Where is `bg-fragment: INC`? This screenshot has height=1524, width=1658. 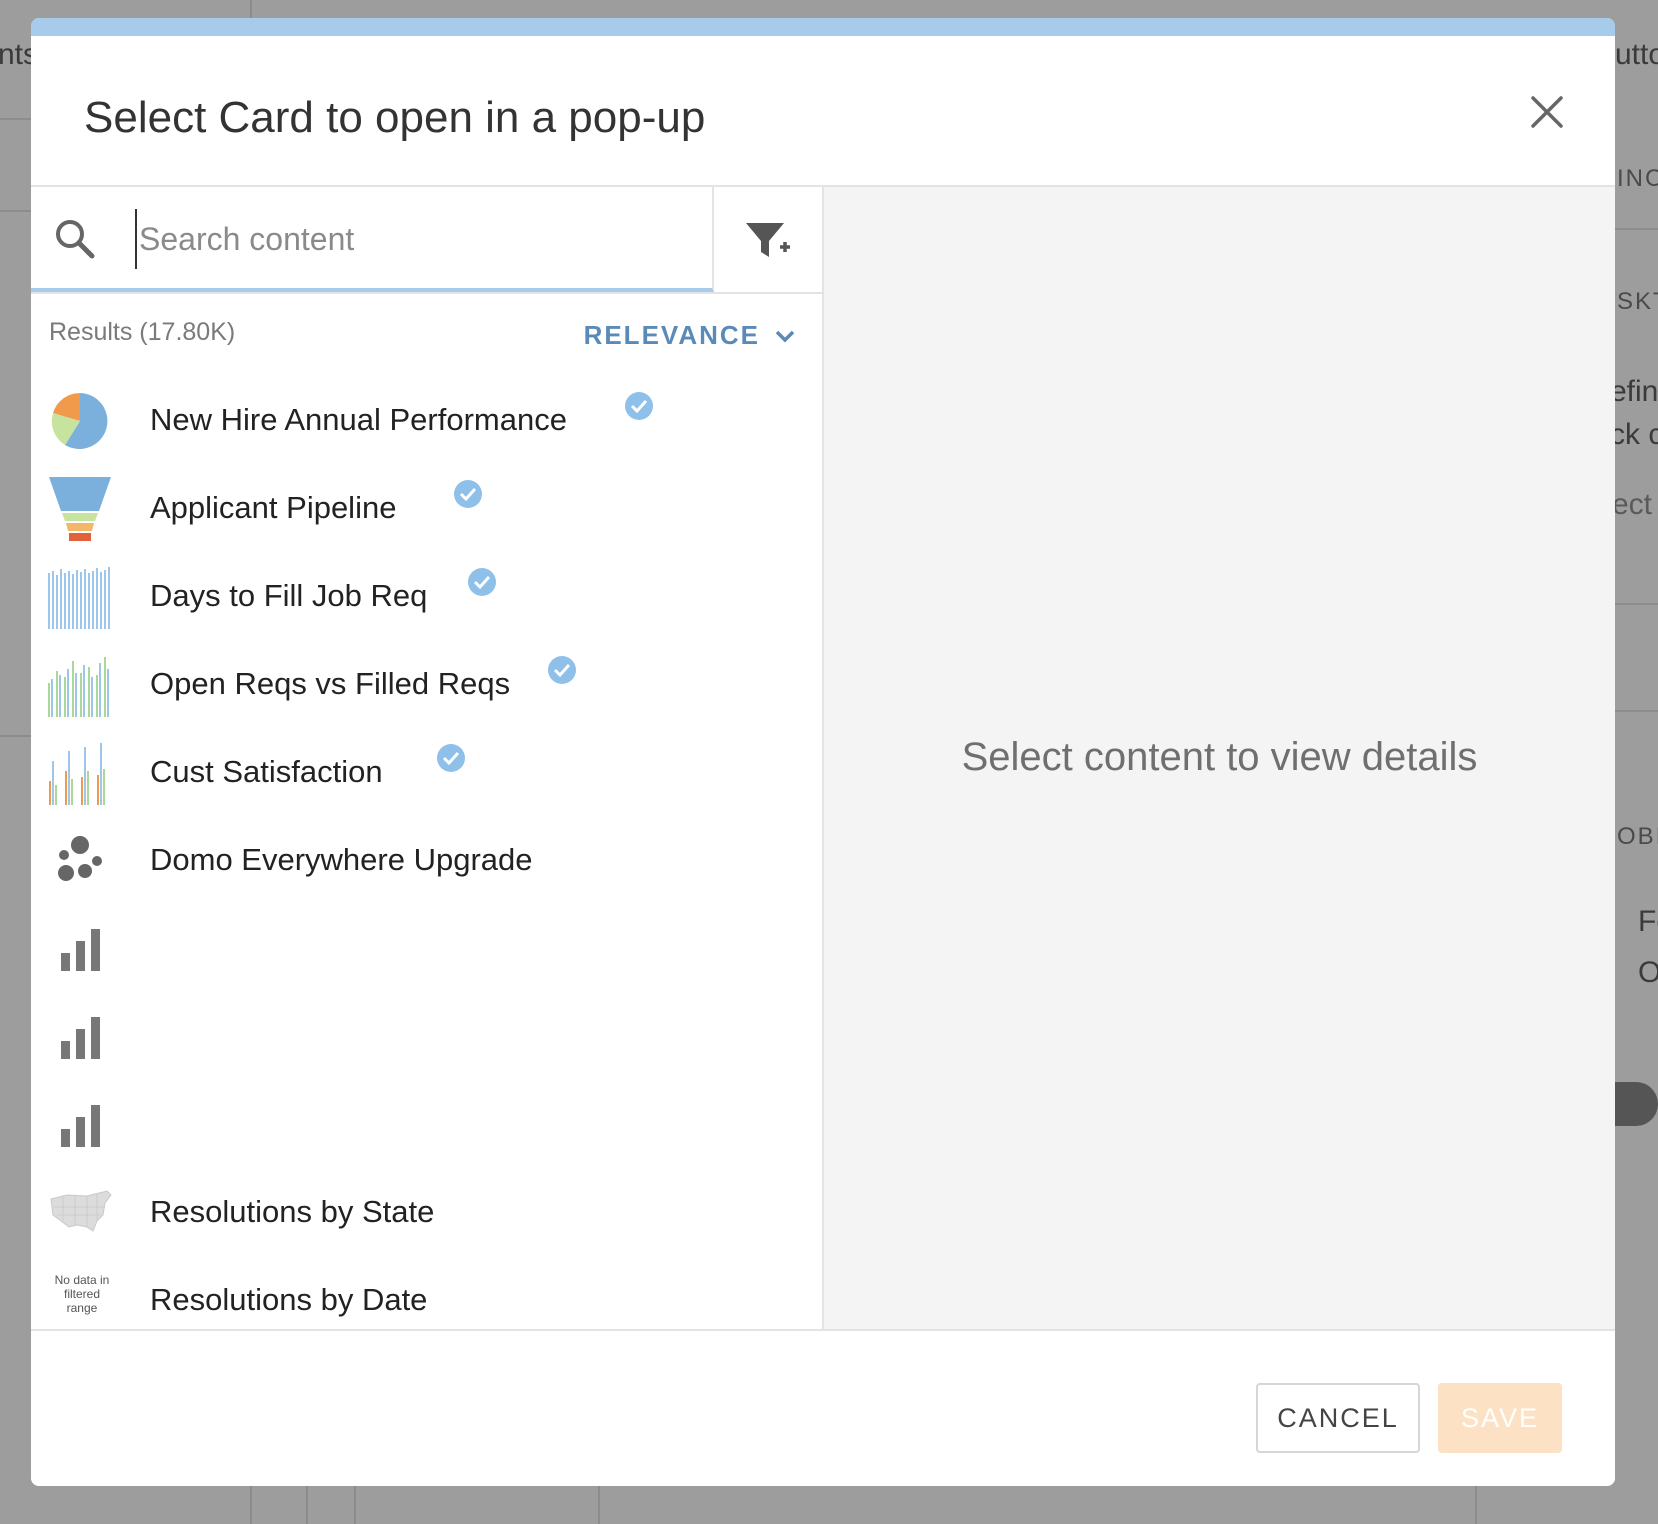 bg-fragment: INC is located at coordinates (1637, 178).